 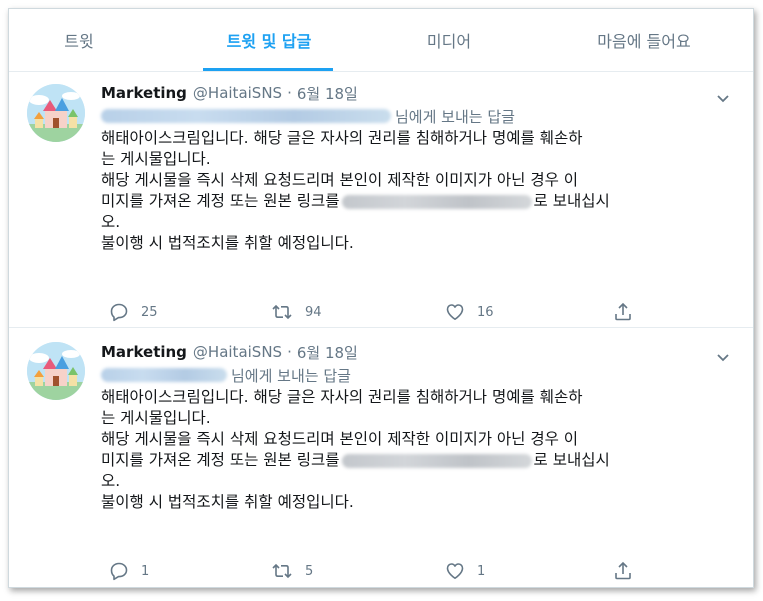 I want to click on tweet-actions: 25 94 16, so click(x=381, y=312).